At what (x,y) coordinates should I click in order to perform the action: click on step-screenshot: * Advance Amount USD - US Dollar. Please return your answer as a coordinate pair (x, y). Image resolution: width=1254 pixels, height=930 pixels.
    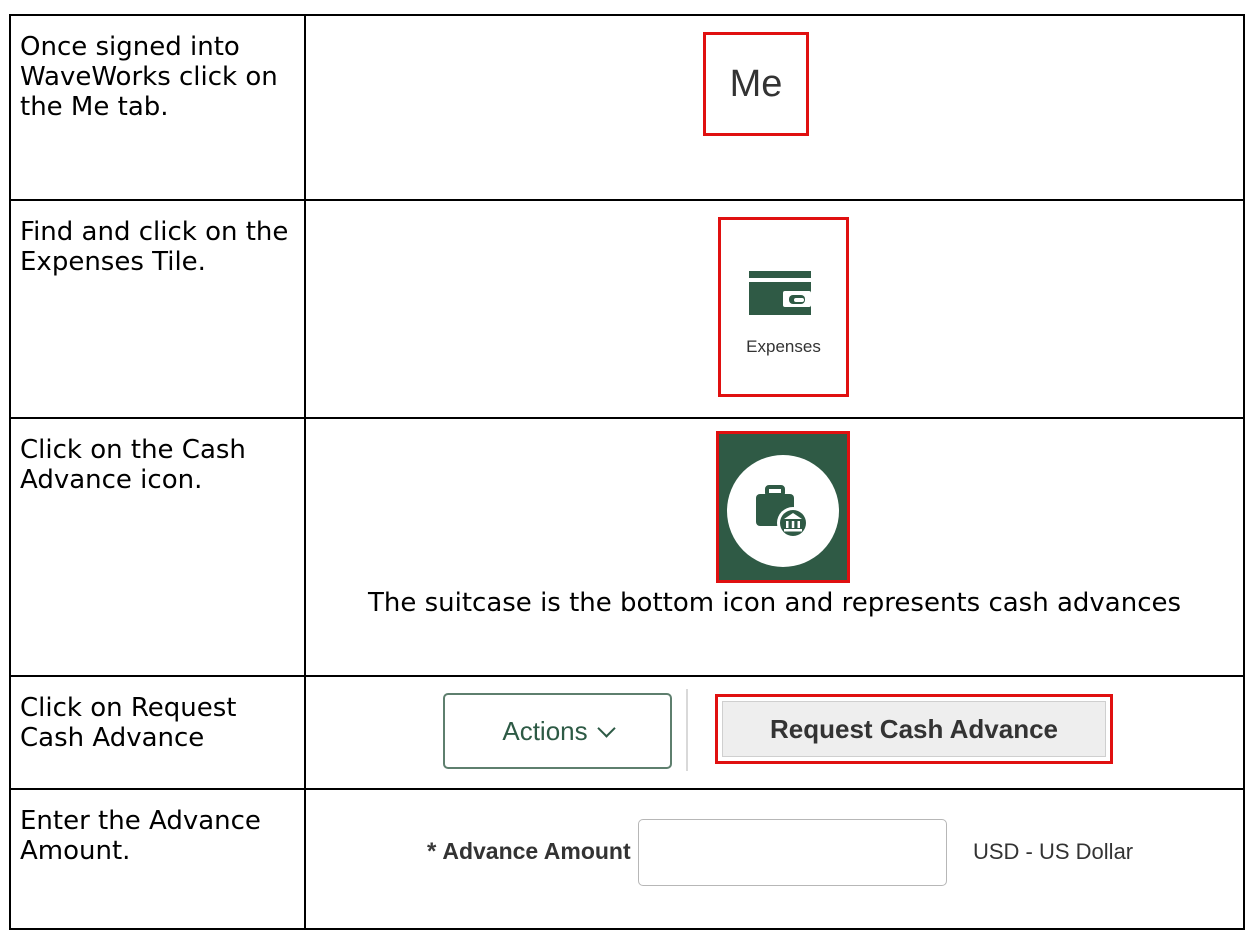
    Looking at the image, I should click on (774, 859).